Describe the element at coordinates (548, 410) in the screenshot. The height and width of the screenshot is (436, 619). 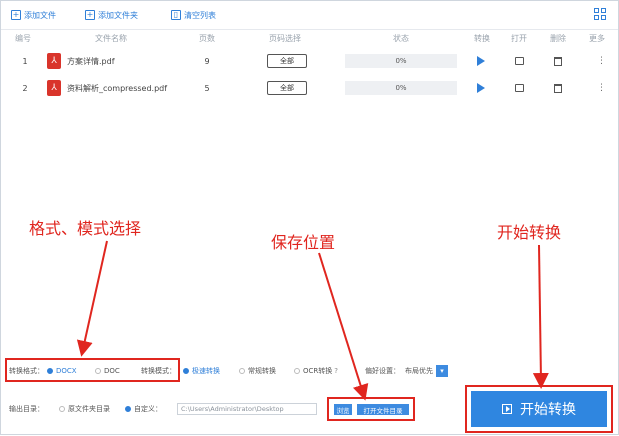
I see `start-convert-label: 开始转换` at that location.